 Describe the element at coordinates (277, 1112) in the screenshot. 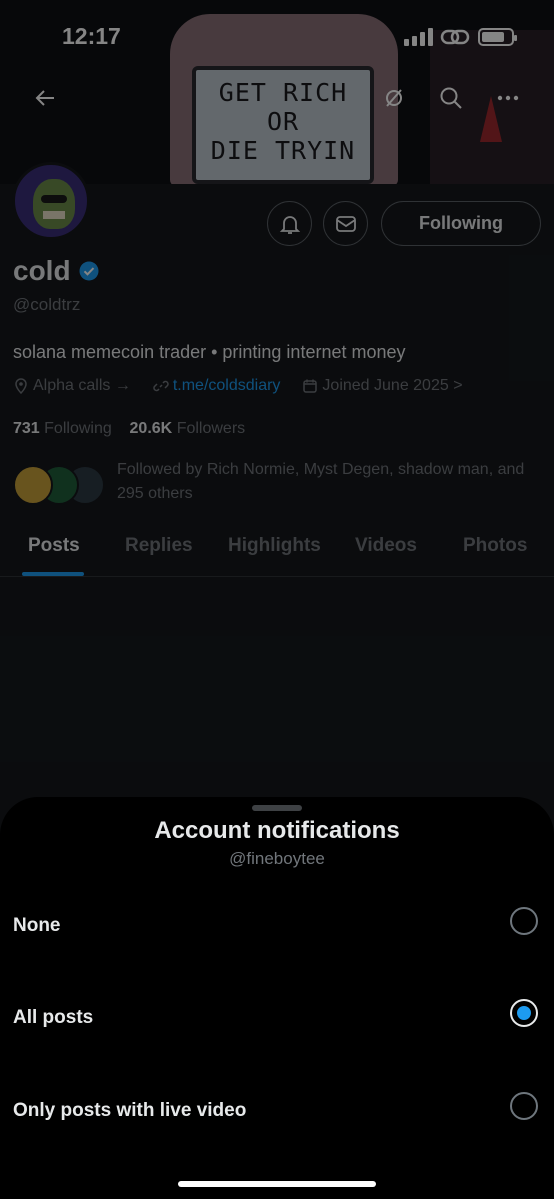

I see `option-live-video: Only posts with live video` at that location.